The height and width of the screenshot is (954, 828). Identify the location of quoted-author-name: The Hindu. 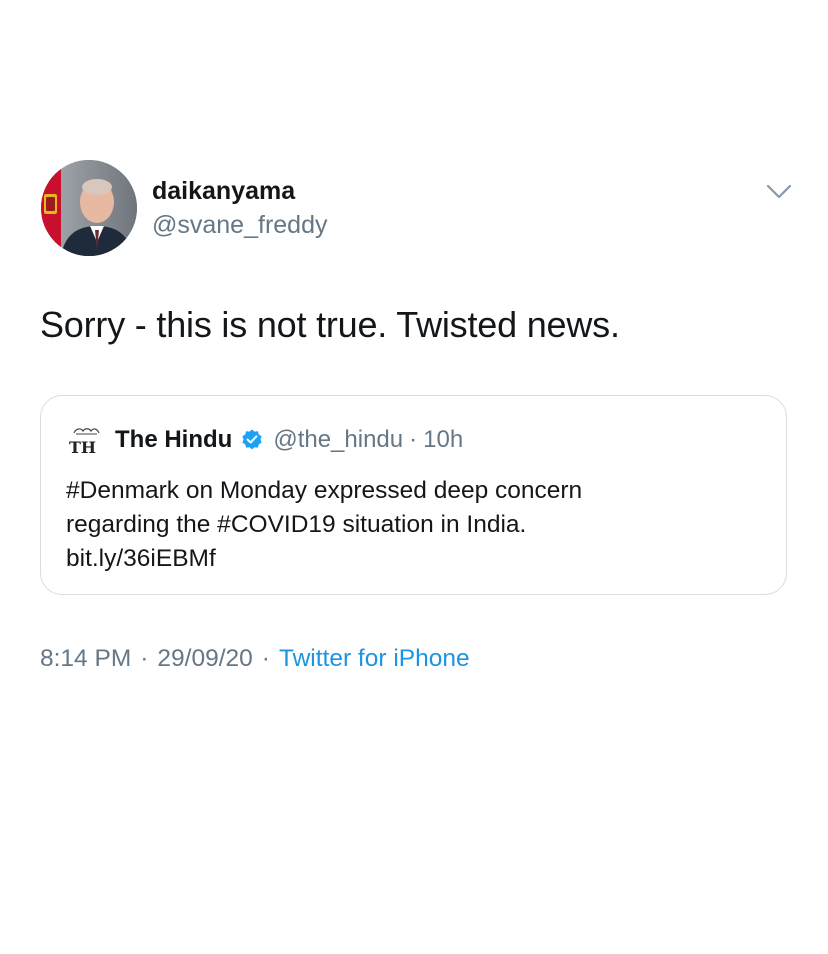
(173, 440).